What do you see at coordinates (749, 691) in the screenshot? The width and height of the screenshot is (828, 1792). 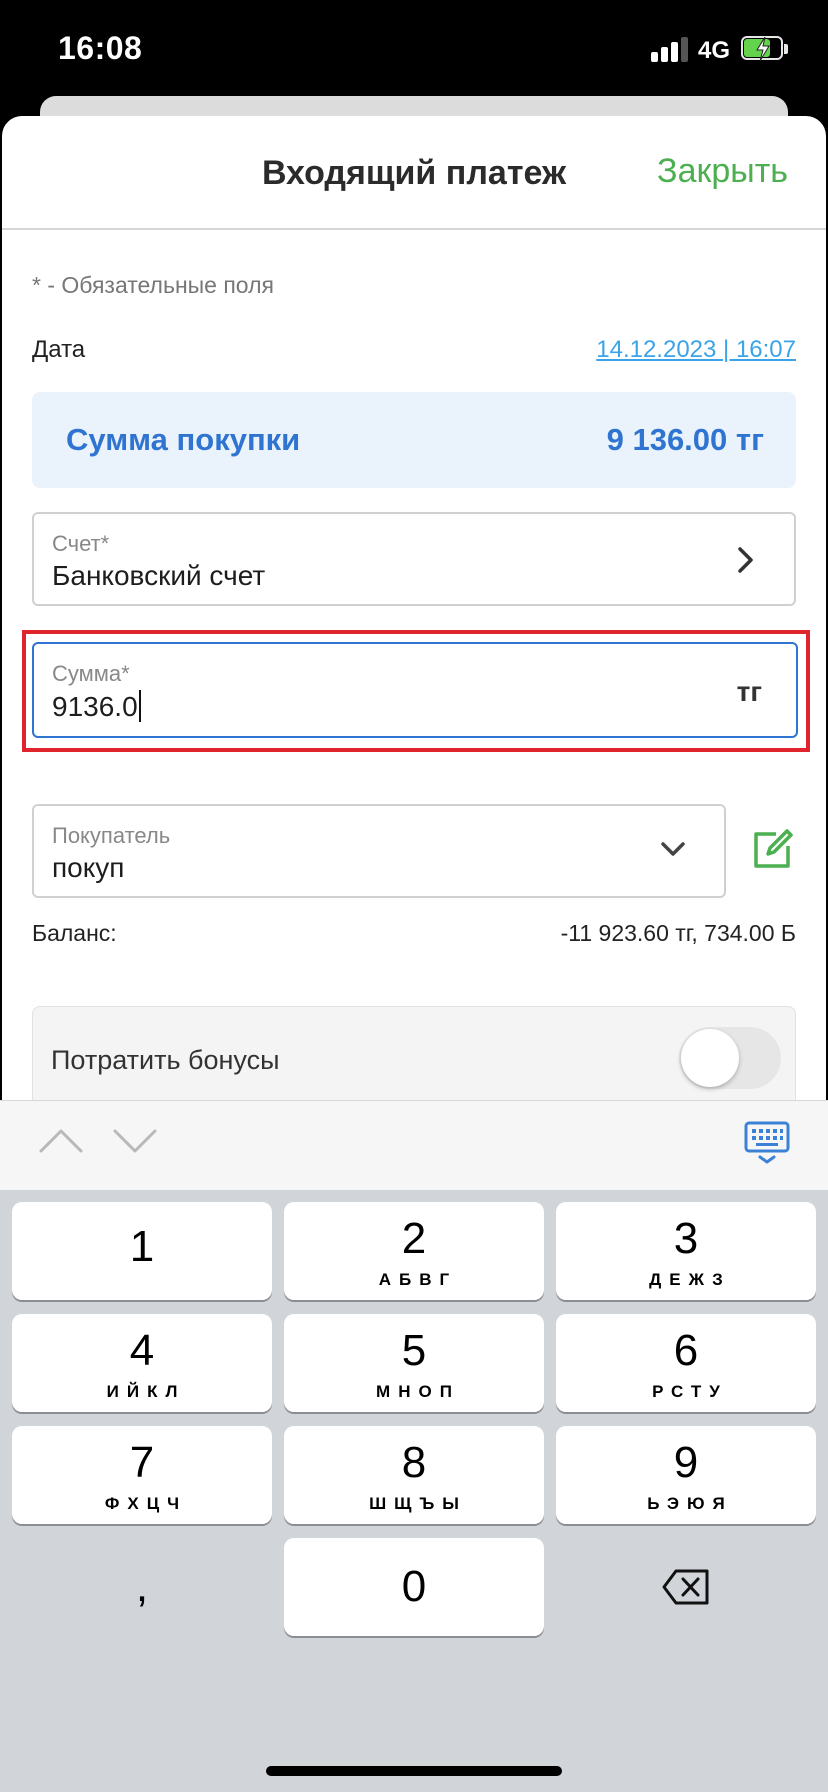 I see `amount-currency: тг` at bounding box center [749, 691].